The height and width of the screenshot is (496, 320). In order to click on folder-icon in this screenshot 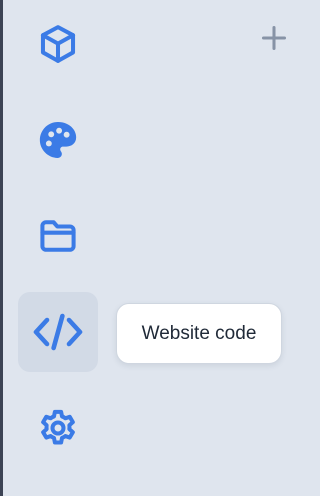, I will do `click(58, 236)`.